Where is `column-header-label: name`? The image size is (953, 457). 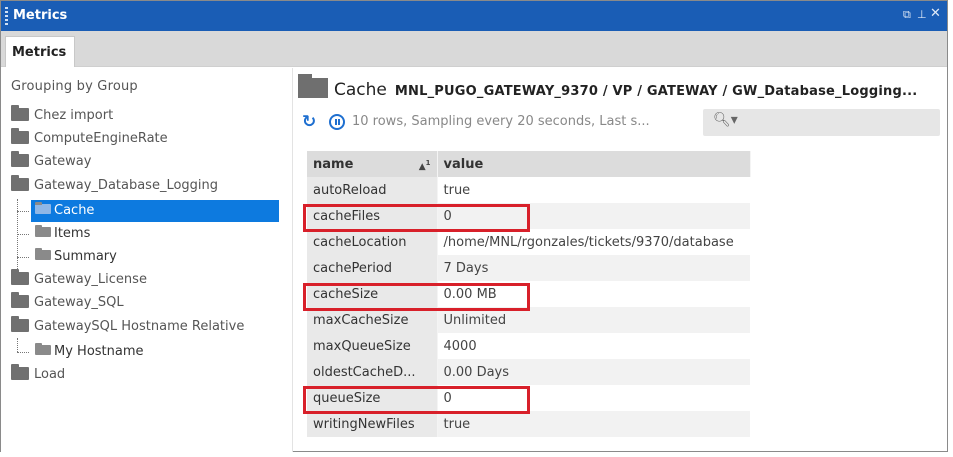 column-header-label: name is located at coordinates (333, 164).